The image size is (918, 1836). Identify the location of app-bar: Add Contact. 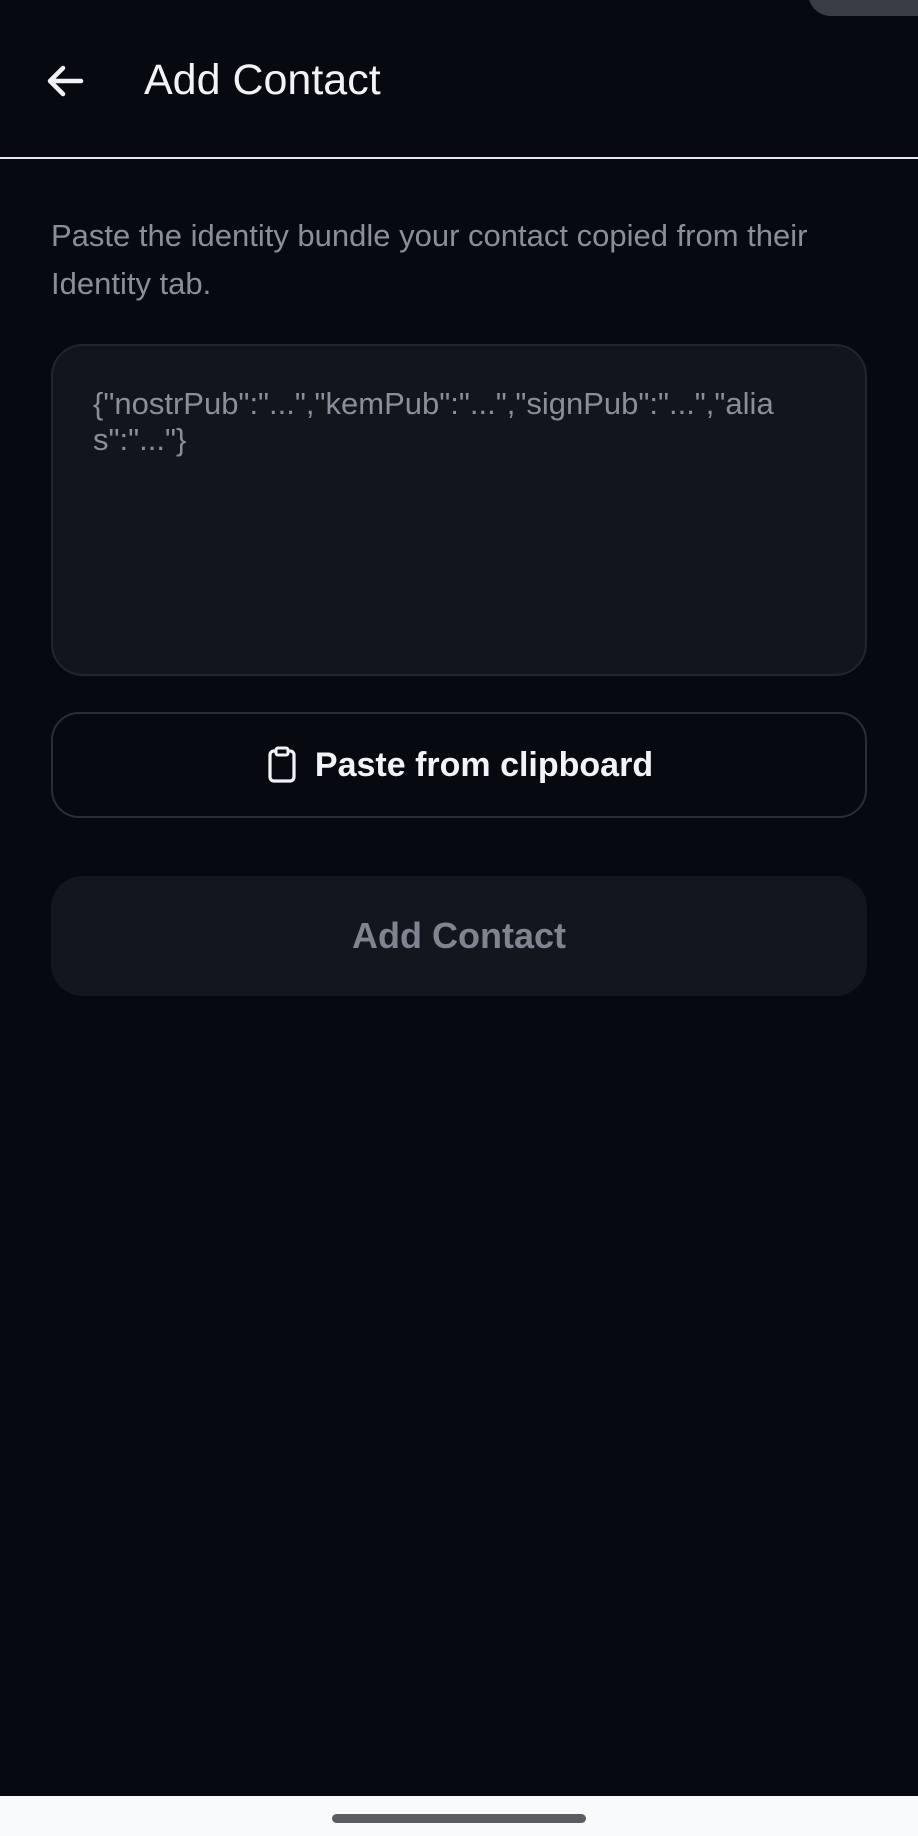
(459, 78).